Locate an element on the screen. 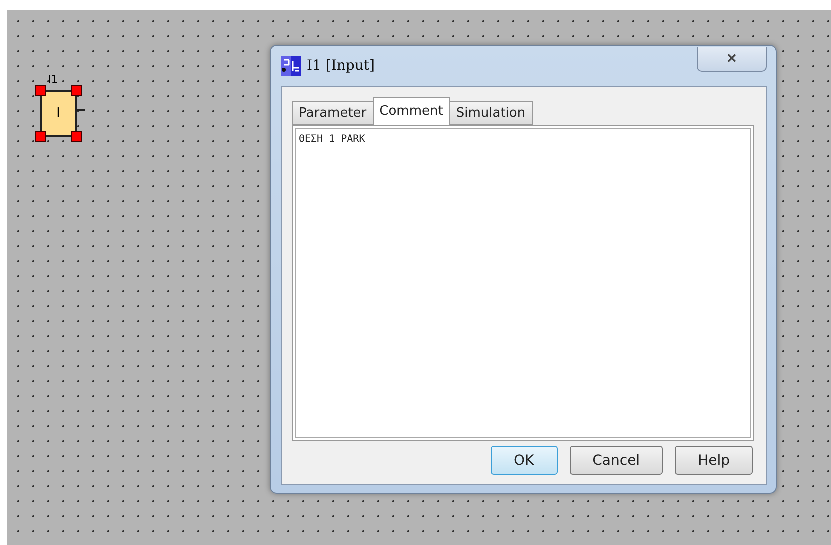 The height and width of the screenshot is (545, 831). close-button: ✕ is located at coordinates (732, 59).